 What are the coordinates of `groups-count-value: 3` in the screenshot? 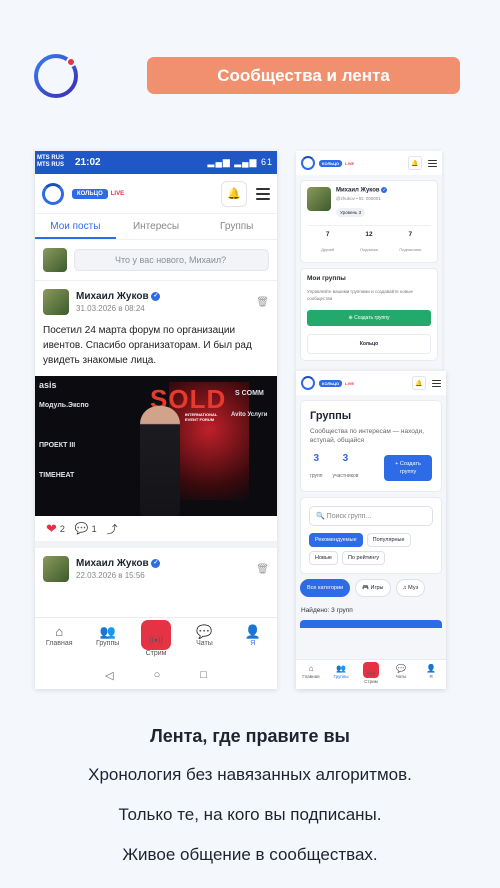 It's located at (316, 458).